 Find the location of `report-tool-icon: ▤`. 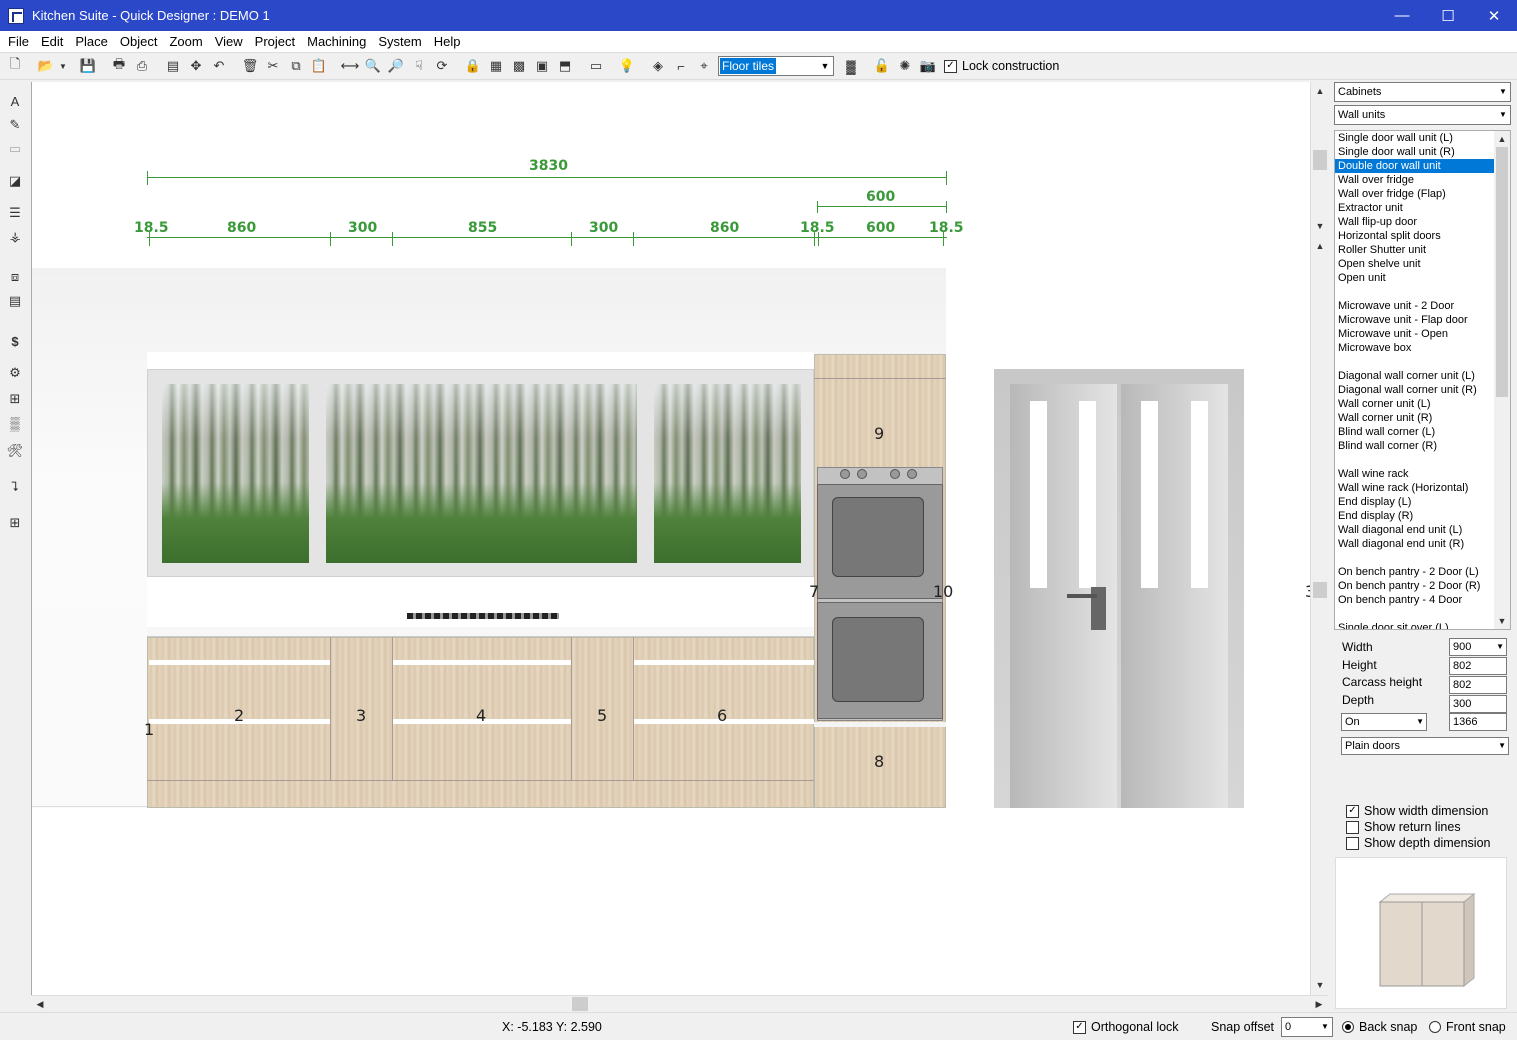

report-tool-icon: ▤ is located at coordinates (15, 301).